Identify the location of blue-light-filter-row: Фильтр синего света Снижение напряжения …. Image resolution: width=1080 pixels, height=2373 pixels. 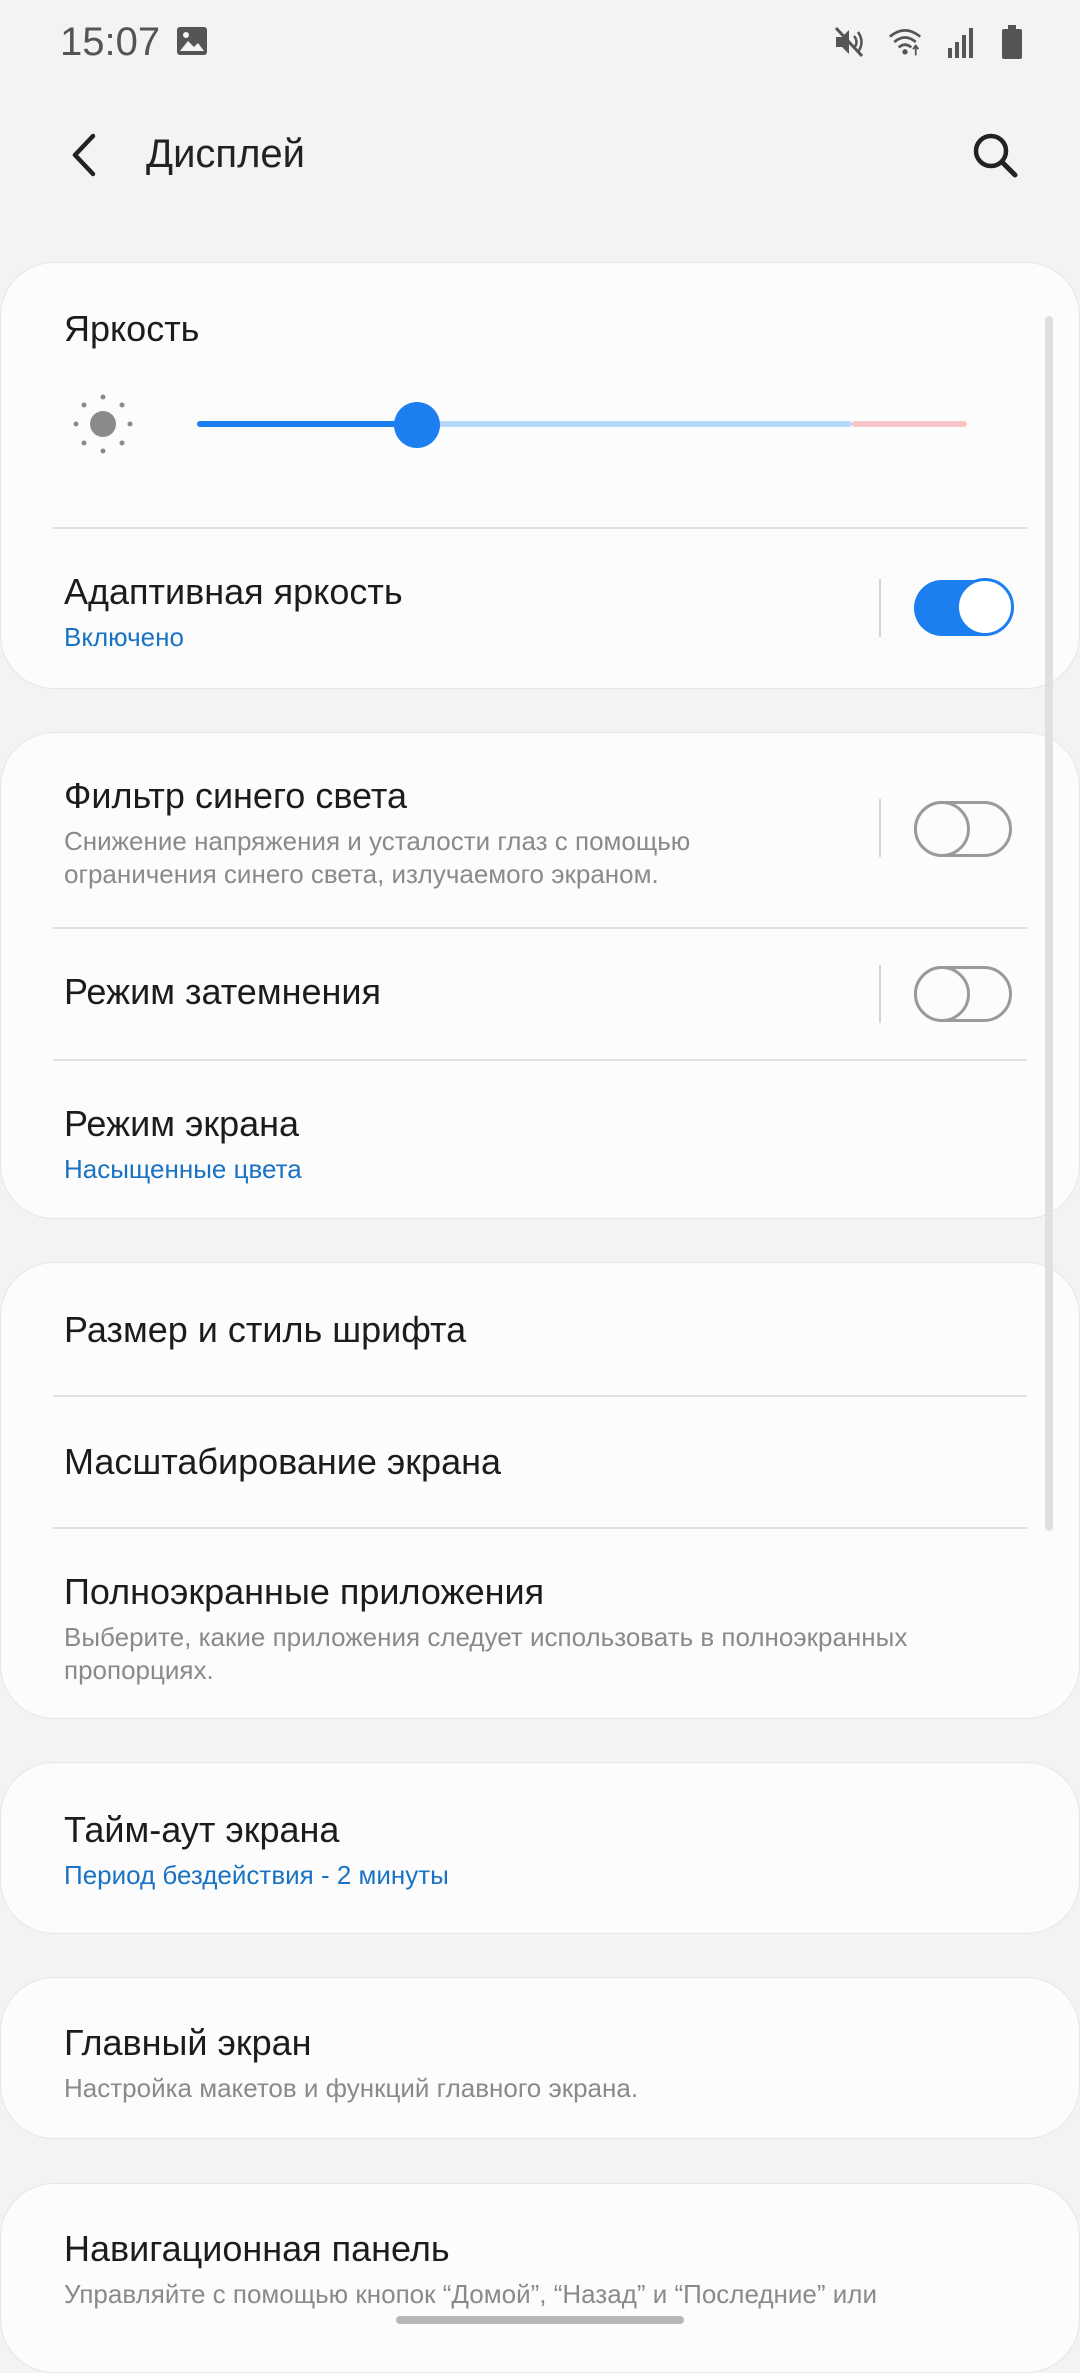
(540, 830).